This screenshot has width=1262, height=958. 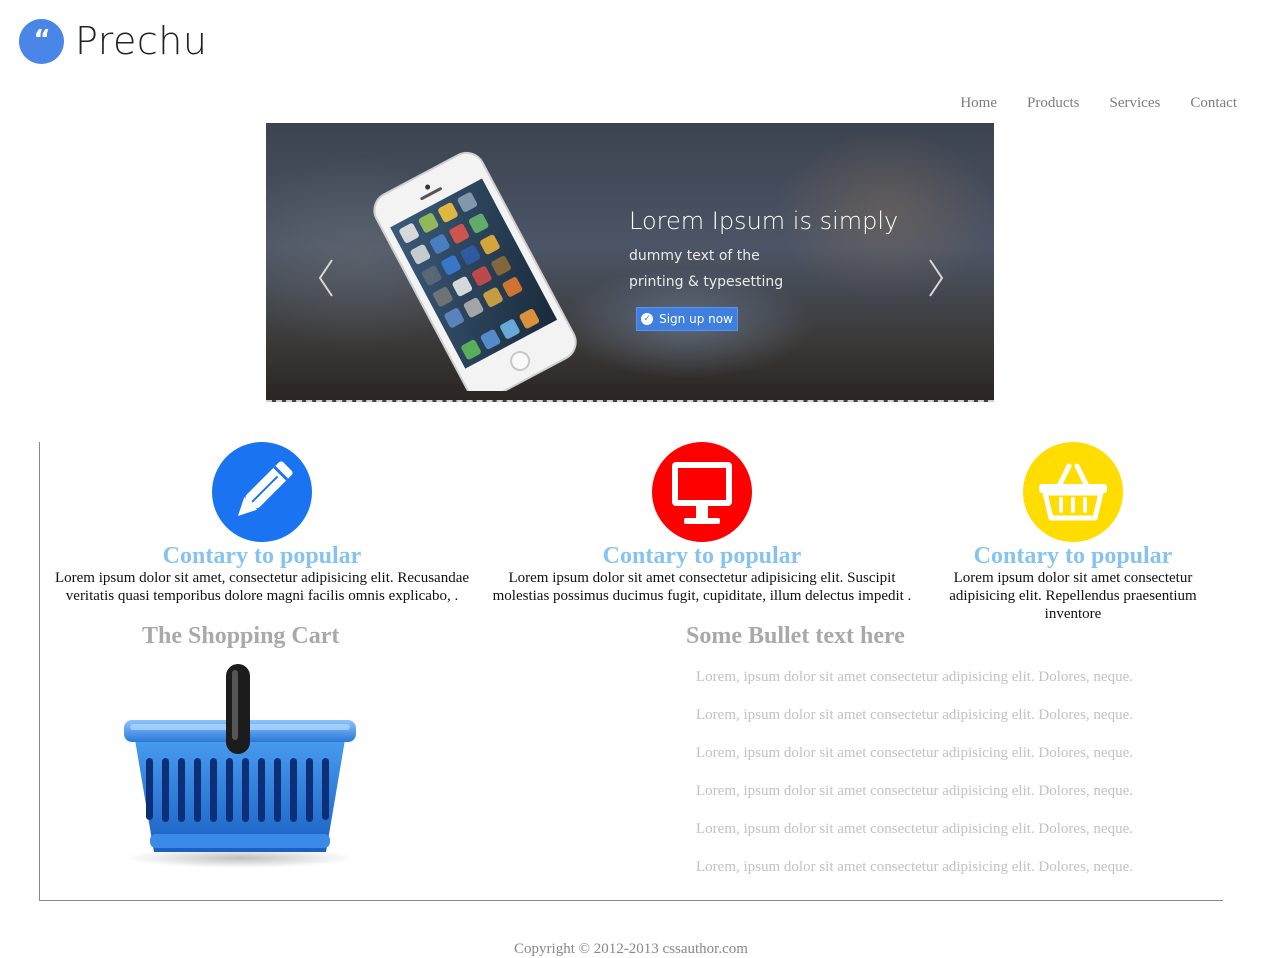 What do you see at coordinates (702, 492) in the screenshot?
I see `monitor-icon` at bounding box center [702, 492].